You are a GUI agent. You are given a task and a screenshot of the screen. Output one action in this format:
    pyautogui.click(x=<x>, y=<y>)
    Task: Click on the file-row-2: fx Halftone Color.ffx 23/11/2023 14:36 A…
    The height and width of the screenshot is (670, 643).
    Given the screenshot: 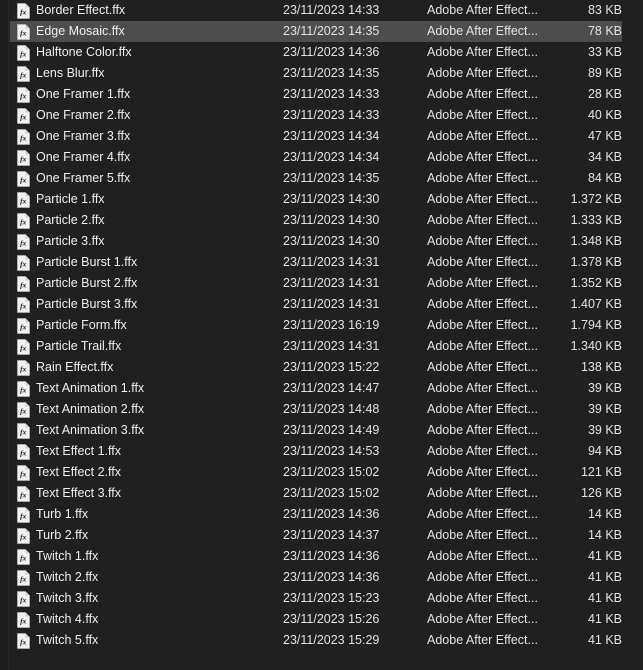 What is the action you would take?
    pyautogui.click(x=321, y=52)
    